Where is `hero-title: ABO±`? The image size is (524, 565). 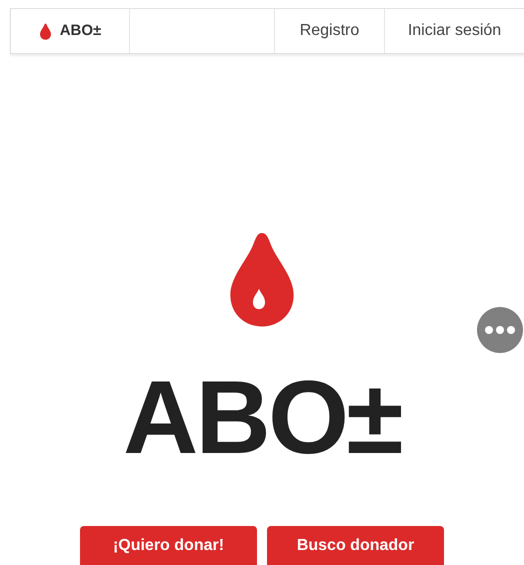
hero-title: ABO± is located at coordinates (262, 418).